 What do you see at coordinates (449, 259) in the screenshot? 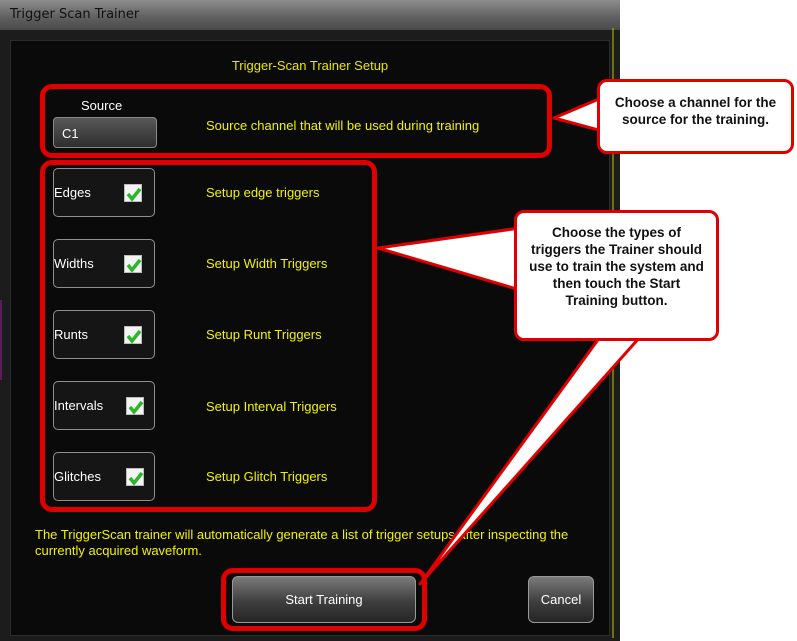
I see `triggers-callout-pointer` at bounding box center [449, 259].